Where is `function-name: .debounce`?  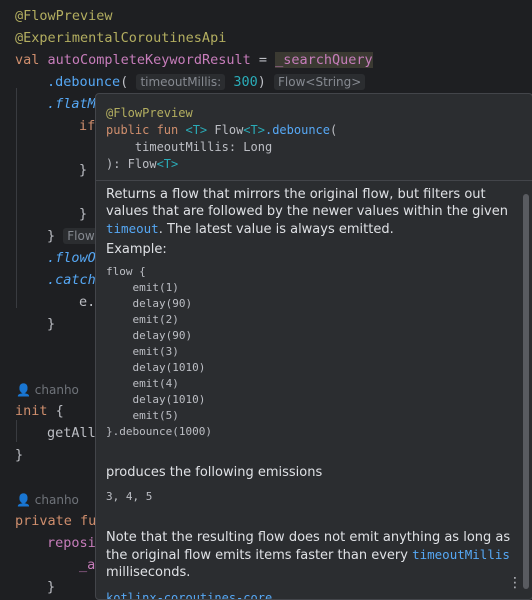 function-name: .debounce is located at coordinates (297, 130).